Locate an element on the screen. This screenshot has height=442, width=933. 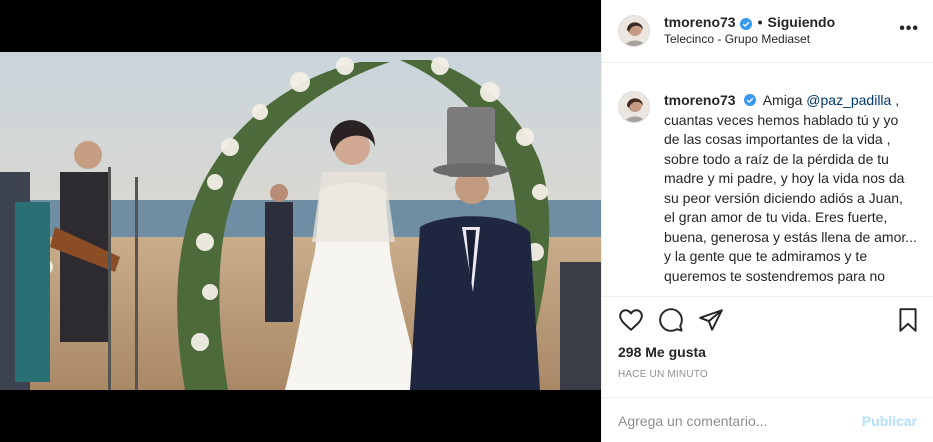
likes-count: 298 Me gusta is located at coordinates (662, 352).